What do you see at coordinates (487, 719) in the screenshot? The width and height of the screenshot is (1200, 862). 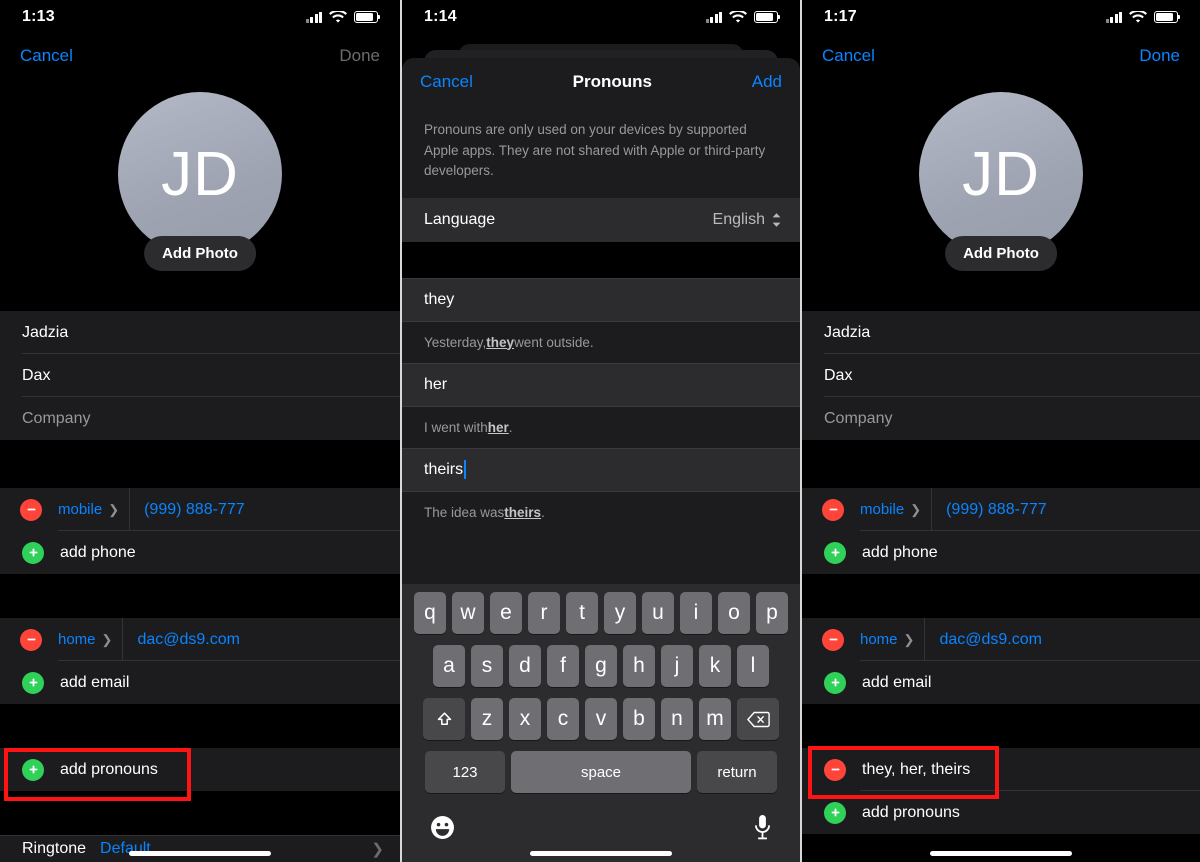 I see `key-z: z` at bounding box center [487, 719].